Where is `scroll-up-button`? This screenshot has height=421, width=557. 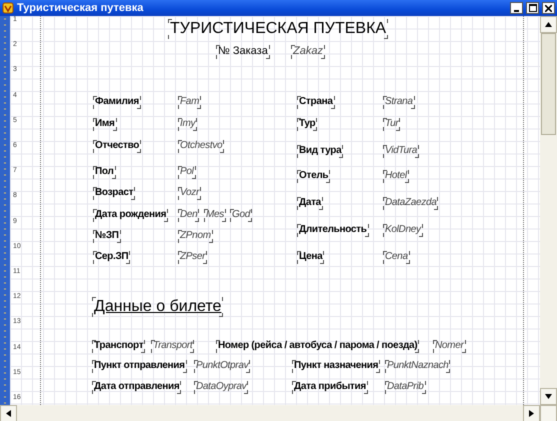 scroll-up-button is located at coordinates (548, 24).